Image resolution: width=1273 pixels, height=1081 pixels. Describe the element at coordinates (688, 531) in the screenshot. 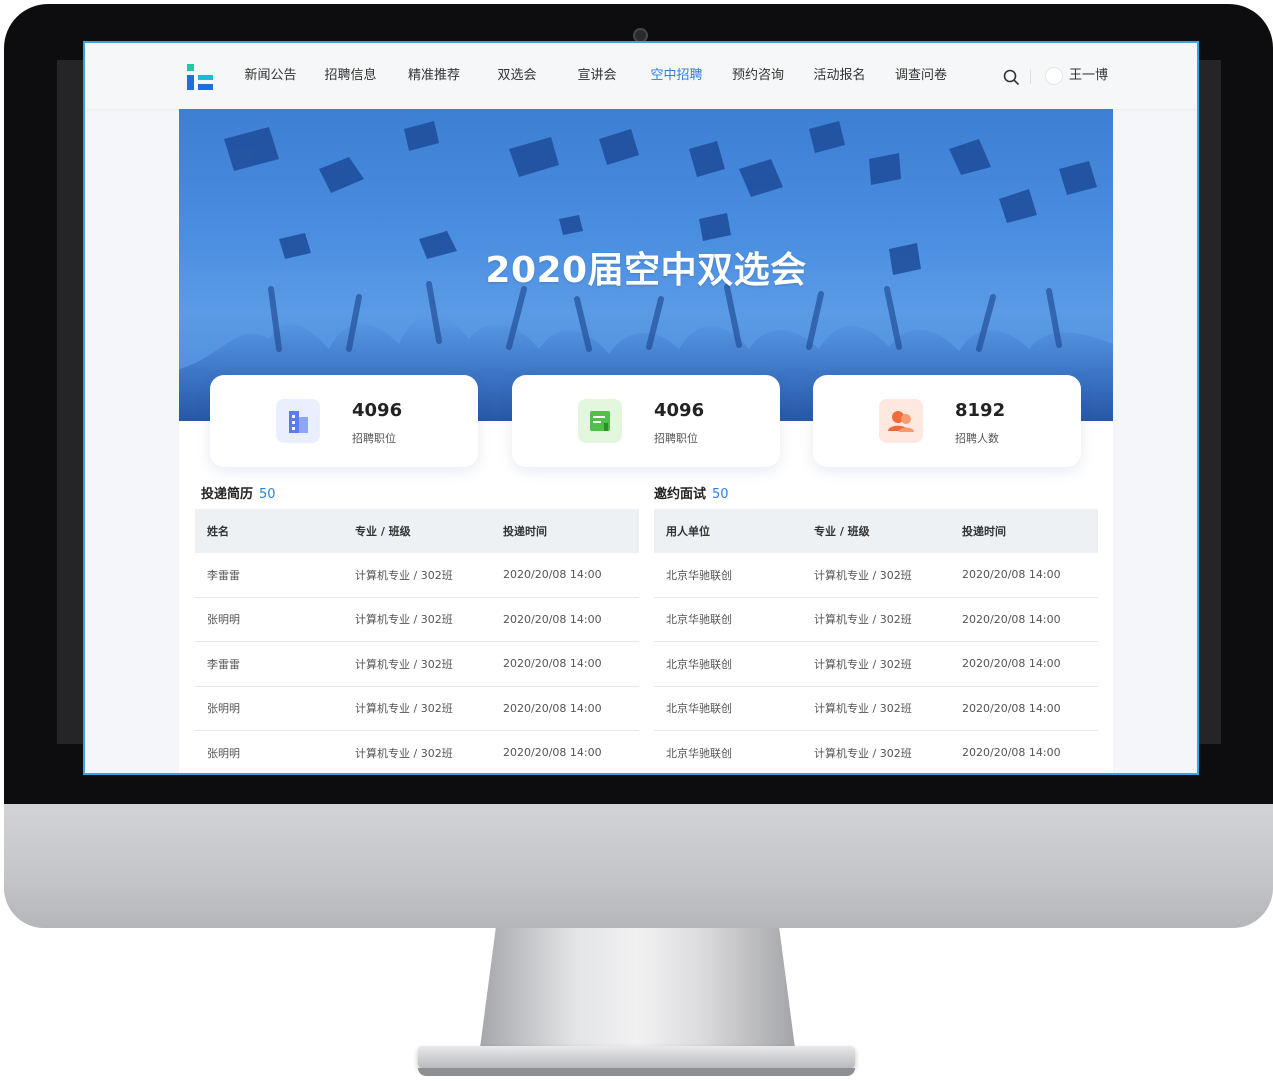

I see `column-header: 用人单位` at that location.